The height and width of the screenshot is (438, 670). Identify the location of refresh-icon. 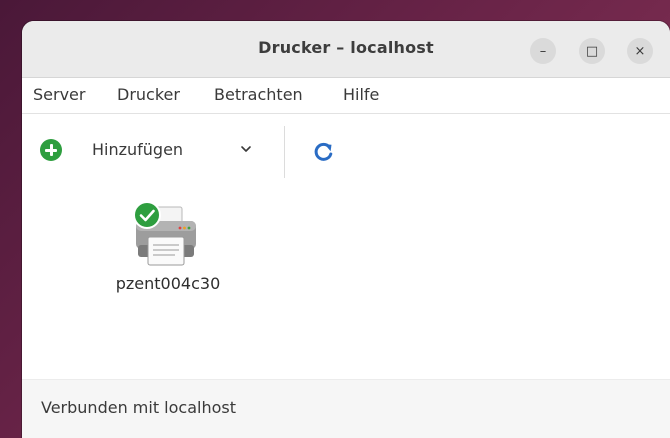
(324, 152).